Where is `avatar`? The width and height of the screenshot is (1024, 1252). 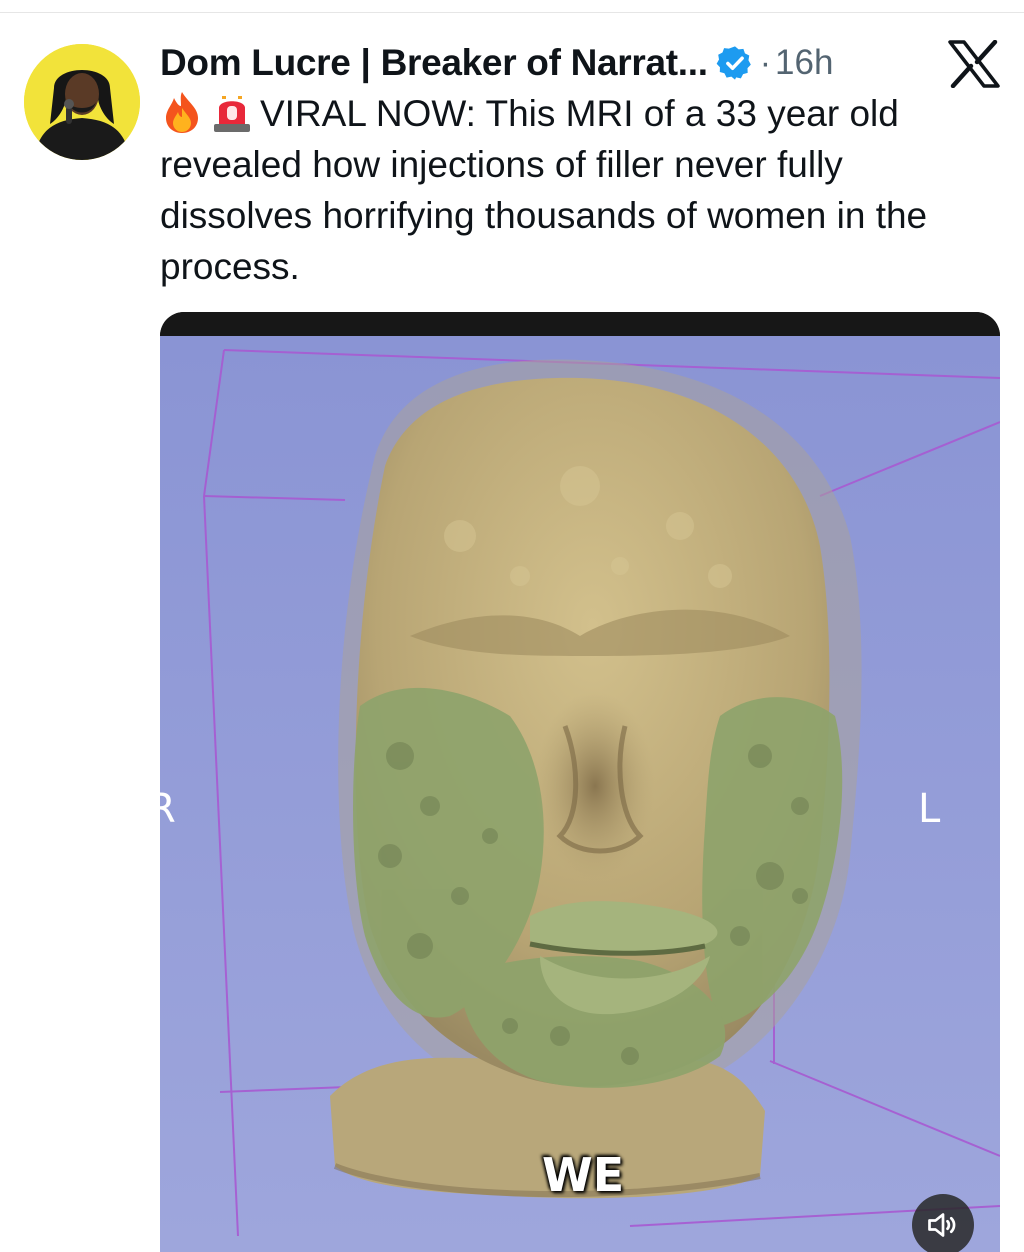
avatar is located at coordinates (82, 102).